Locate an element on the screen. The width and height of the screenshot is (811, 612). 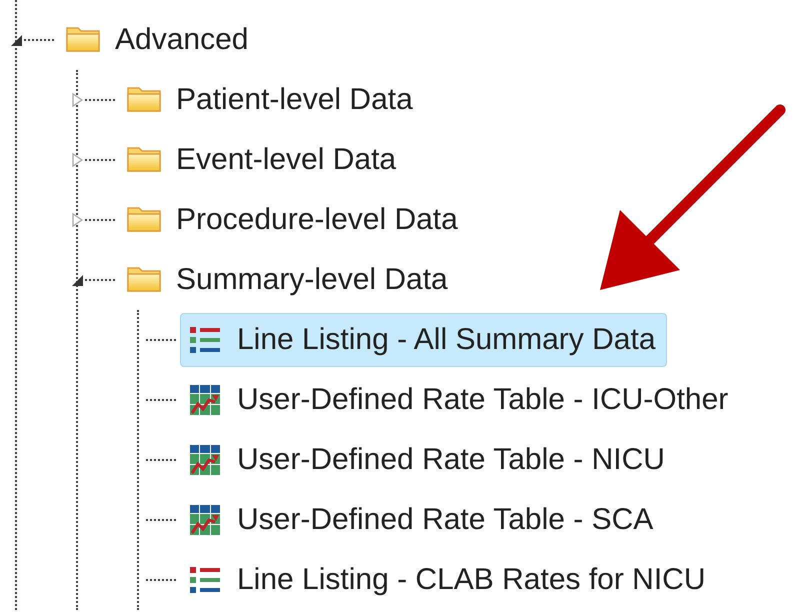
tree-item: Event-level Data is located at coordinates (263, 160).